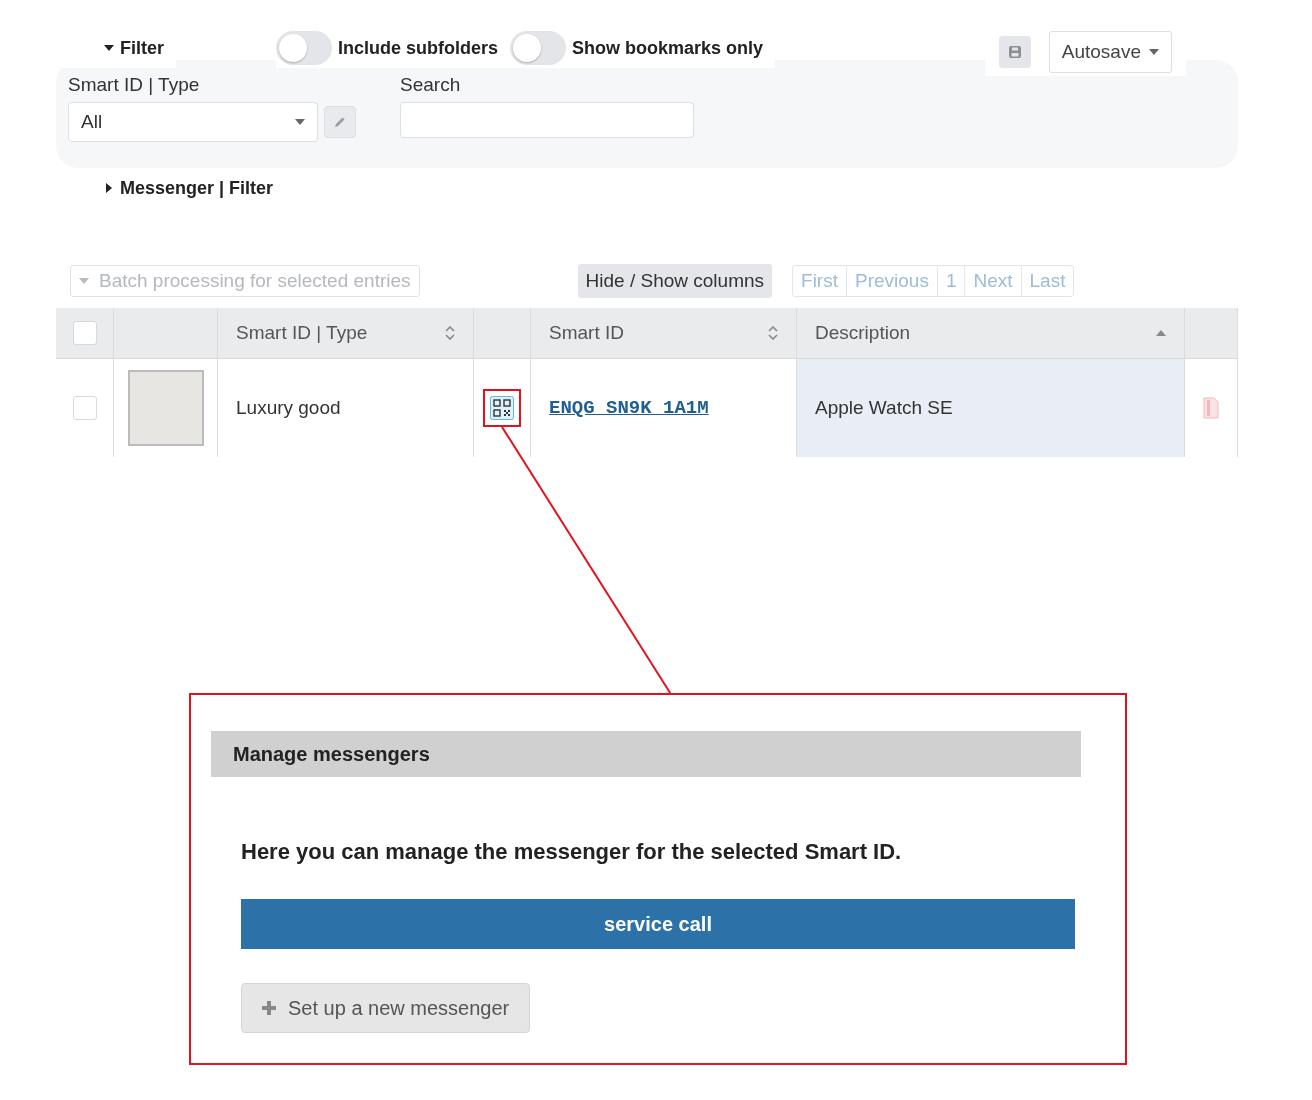  I want to click on column-header: Smart ID | Type, so click(345, 333).